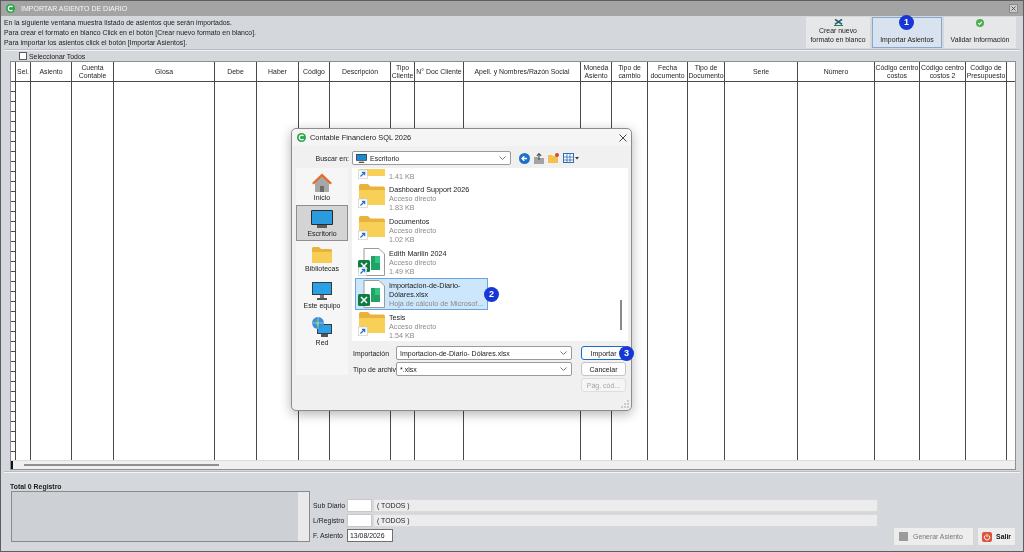 This screenshot has width=1024, height=552. I want to click on power-icon, so click(987, 536).